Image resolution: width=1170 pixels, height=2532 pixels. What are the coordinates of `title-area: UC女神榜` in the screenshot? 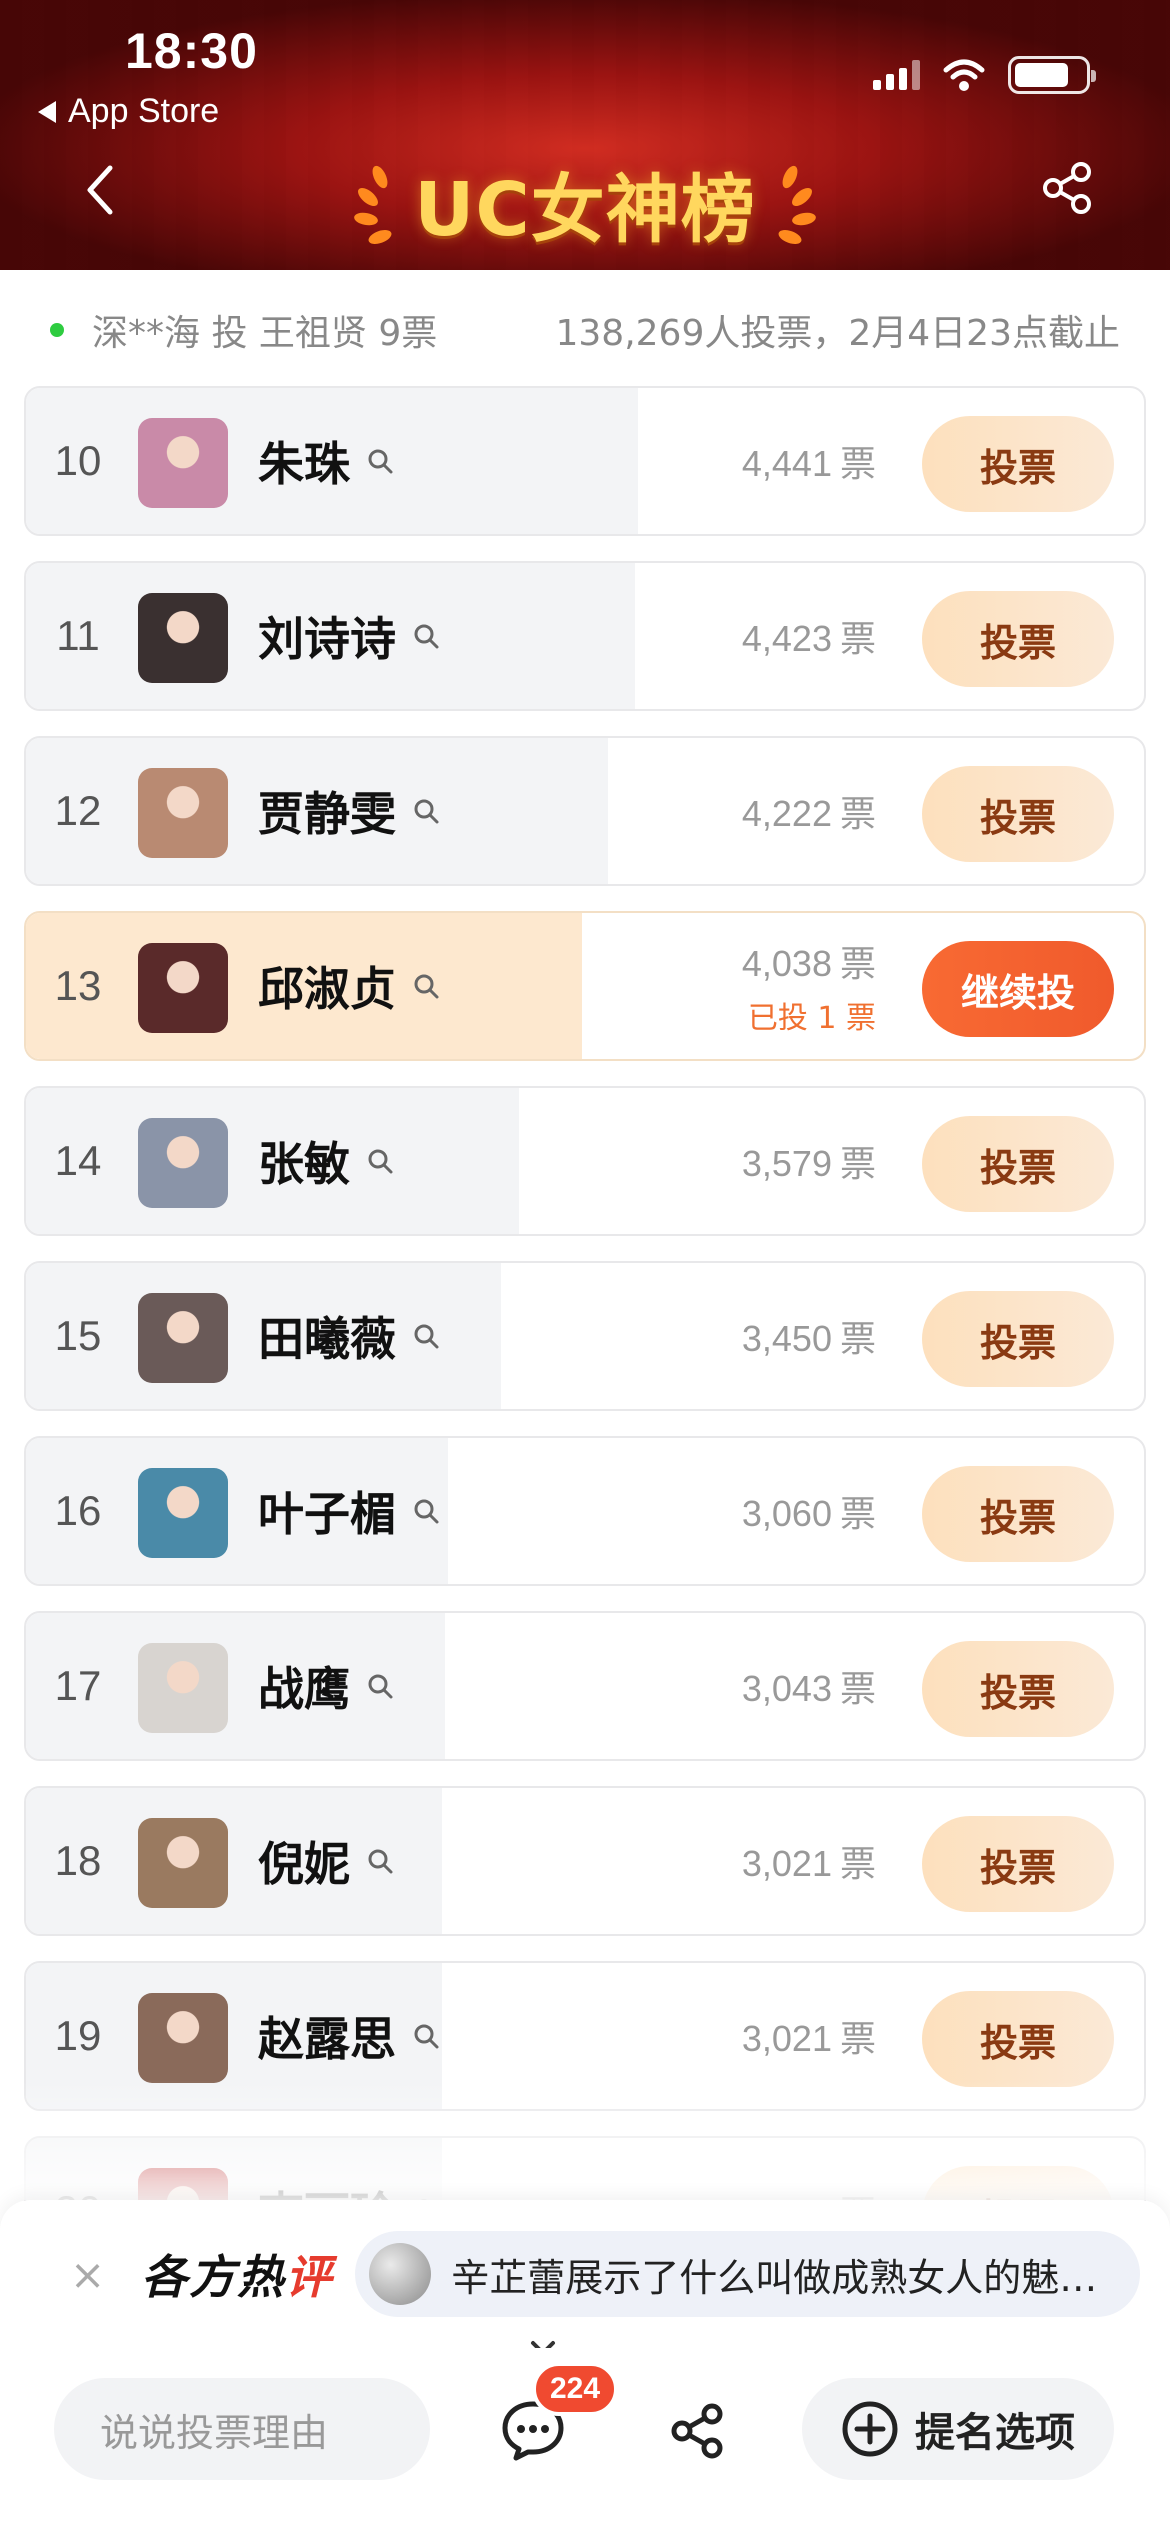 It's located at (585, 203).